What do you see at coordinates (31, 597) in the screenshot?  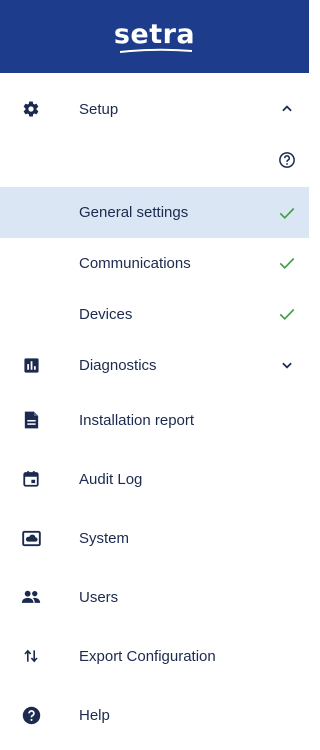 I see `people-icon` at bounding box center [31, 597].